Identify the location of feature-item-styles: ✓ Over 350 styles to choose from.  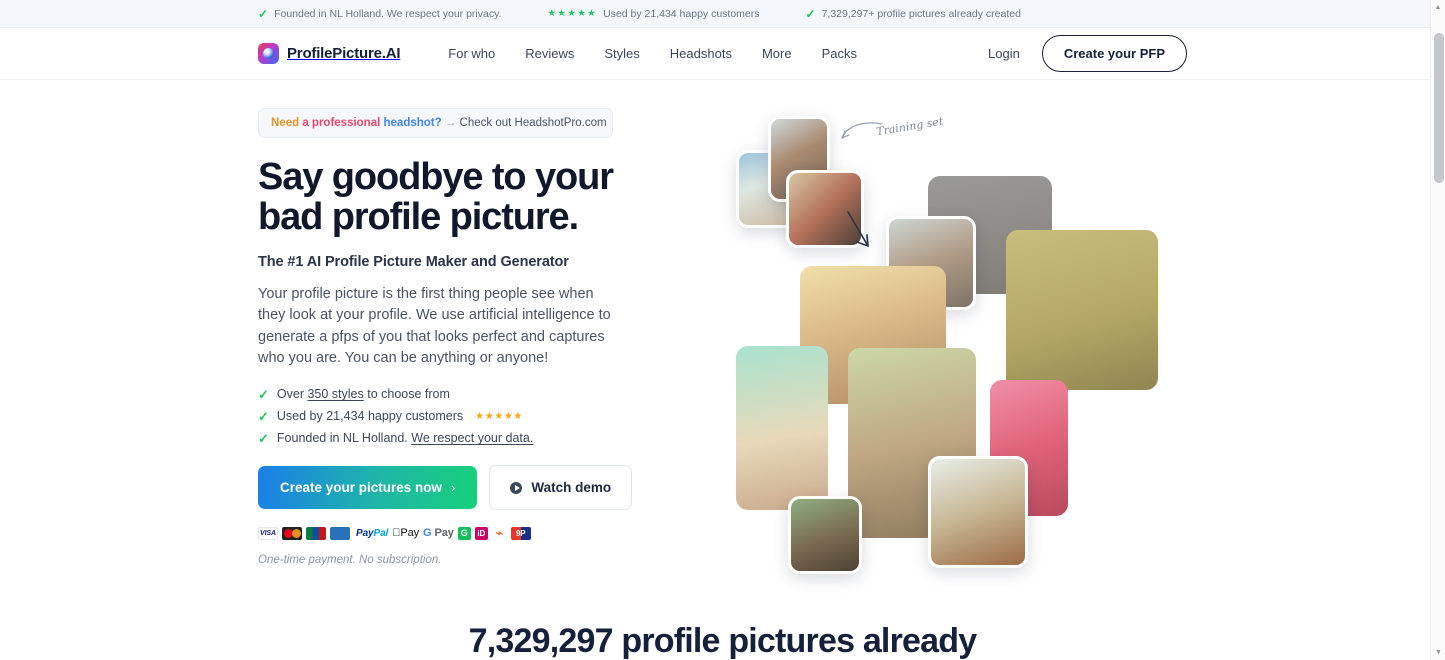
(438, 394).